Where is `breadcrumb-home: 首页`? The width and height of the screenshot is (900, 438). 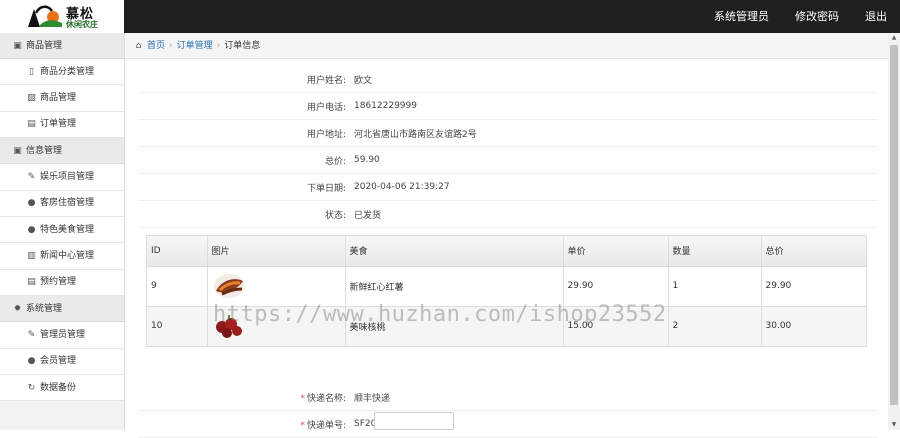 breadcrumb-home: 首页 is located at coordinates (156, 46).